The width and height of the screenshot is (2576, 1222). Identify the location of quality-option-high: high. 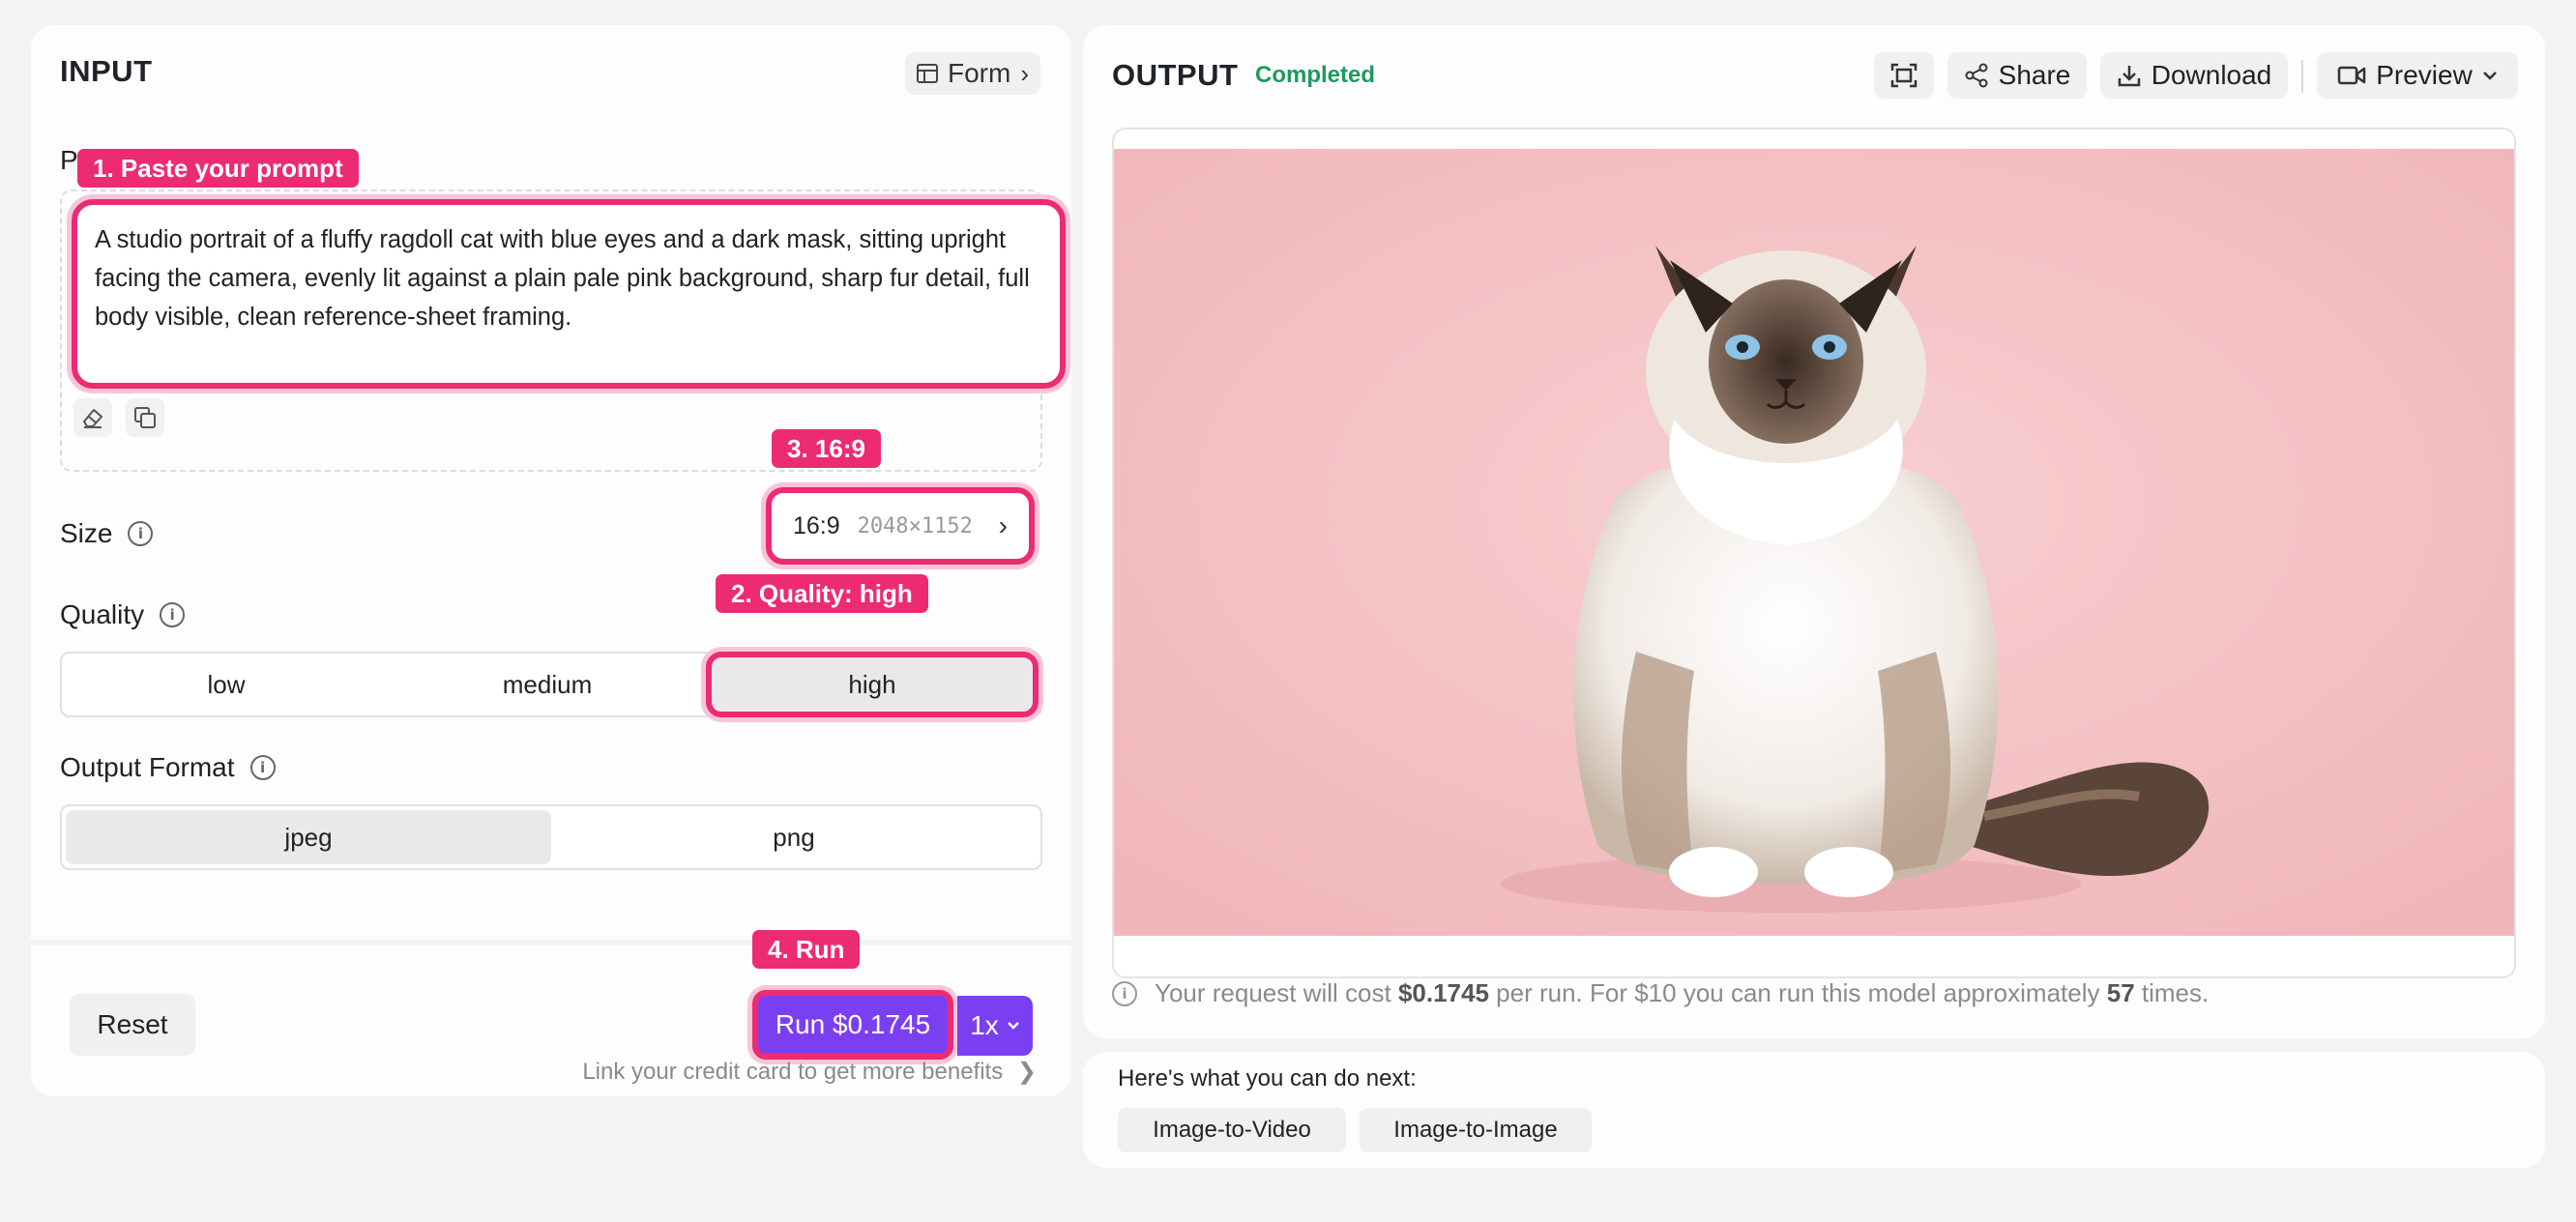
(872, 685).